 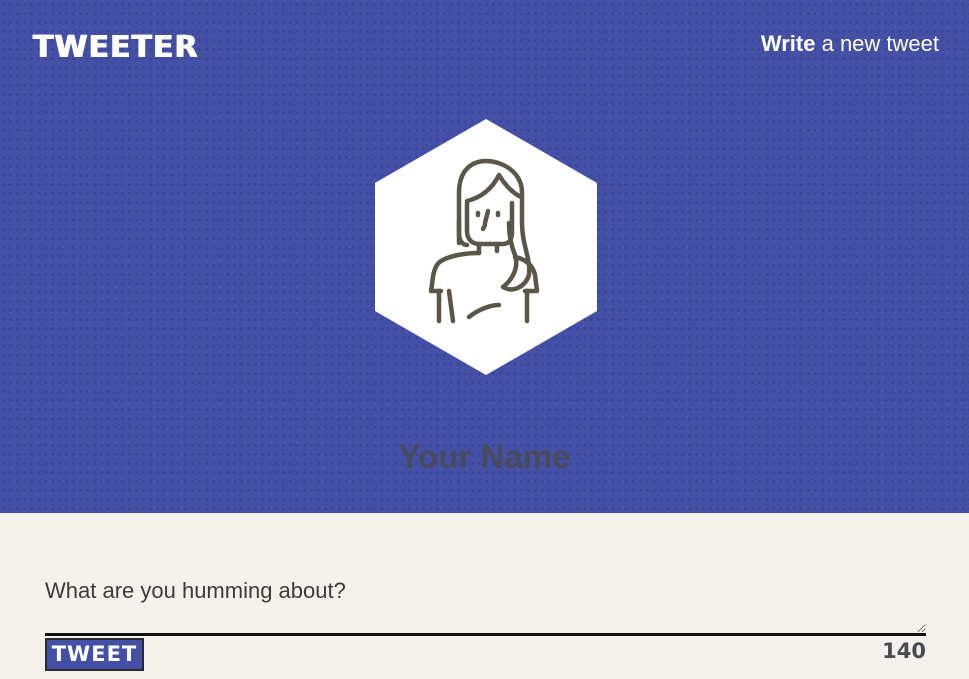 I want to click on tweet-composer, so click(x=485, y=598).